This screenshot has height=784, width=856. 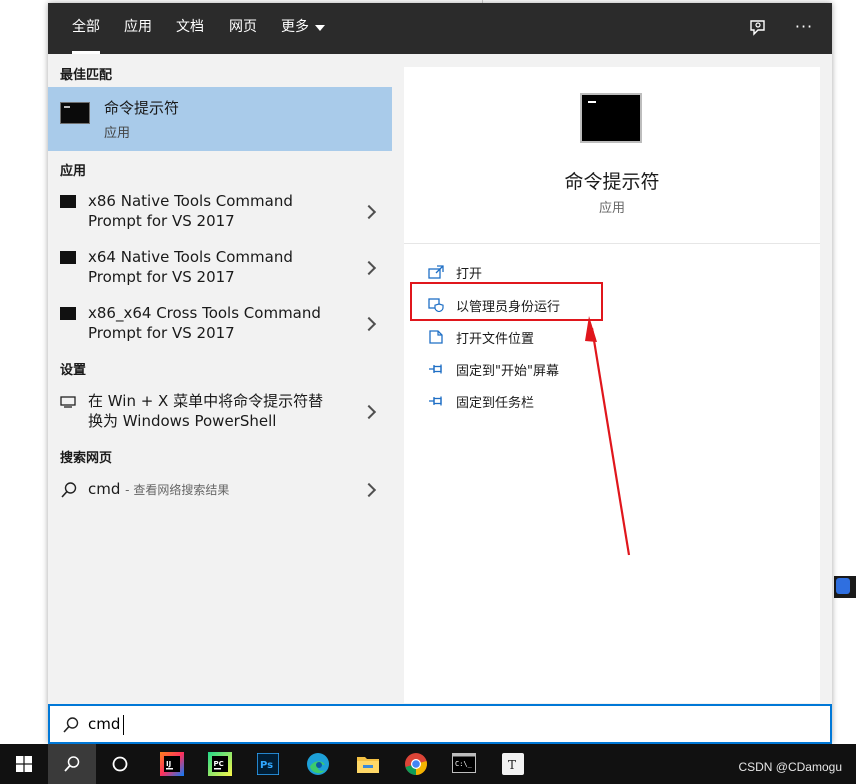 What do you see at coordinates (206, 401) in the screenshot?
I see `setting-title-line1: 在 Win + X 菜单中将命令提示符替` at bounding box center [206, 401].